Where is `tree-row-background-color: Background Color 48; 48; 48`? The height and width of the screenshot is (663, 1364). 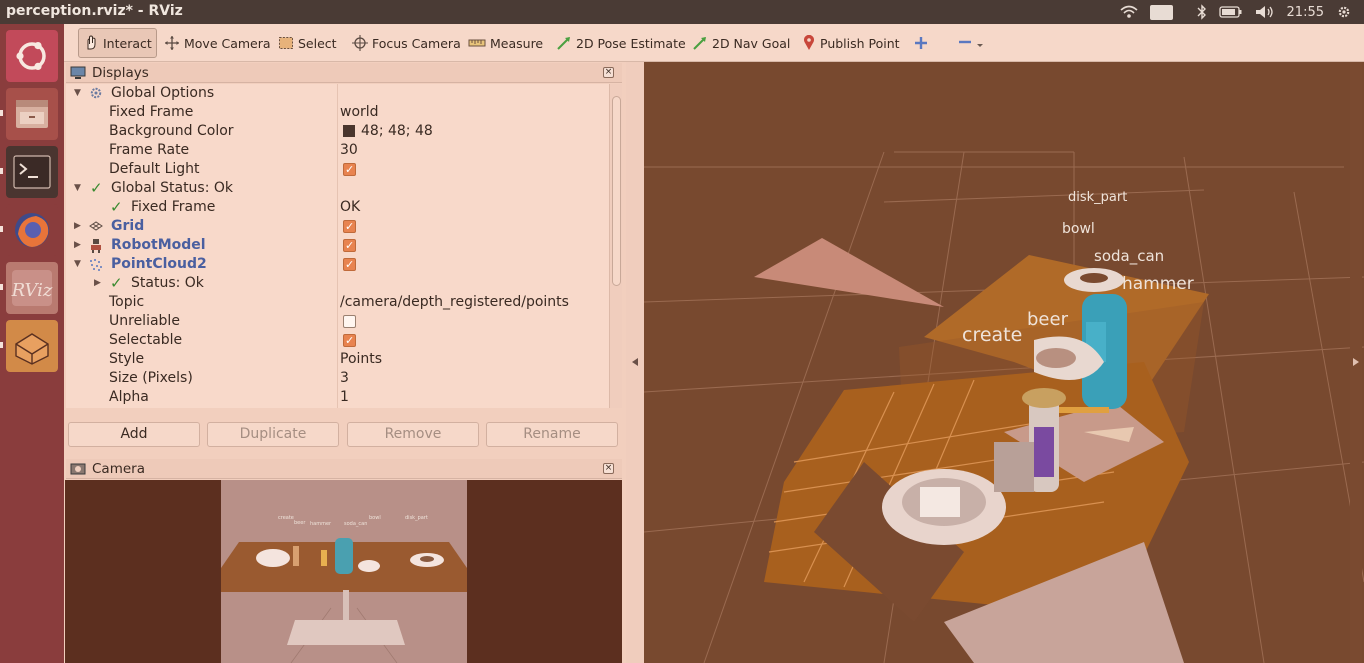
tree-row-background-color: Background Color 48; 48; 48 is located at coordinates (338, 131).